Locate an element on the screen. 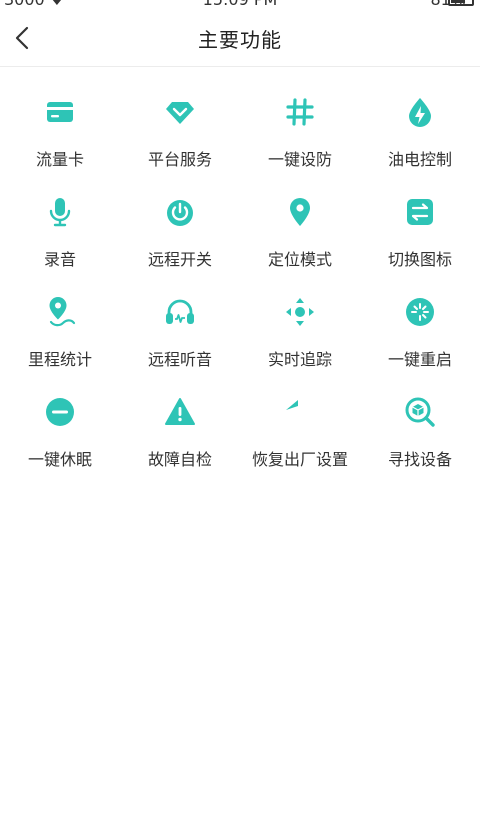 This screenshot has width=480, height=839. function-label: 一键休眠 is located at coordinates (59, 459).